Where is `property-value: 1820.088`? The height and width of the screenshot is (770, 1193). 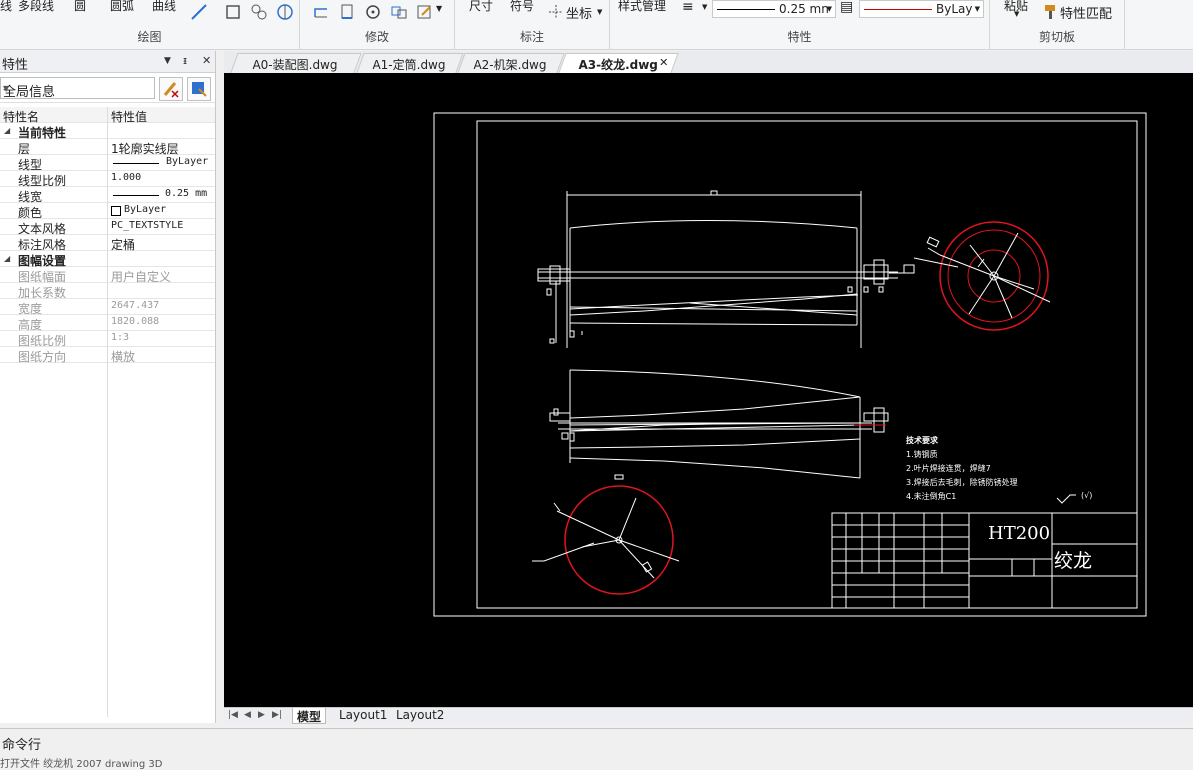
property-value: 1820.088 is located at coordinates (135, 321).